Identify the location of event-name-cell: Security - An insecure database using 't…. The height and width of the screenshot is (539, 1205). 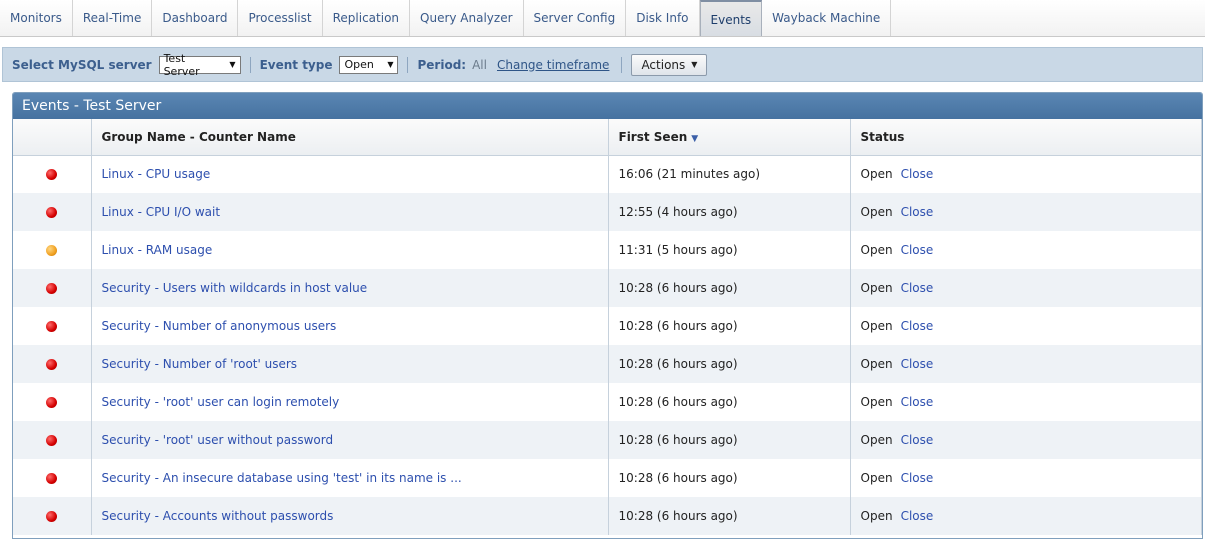
(350, 478).